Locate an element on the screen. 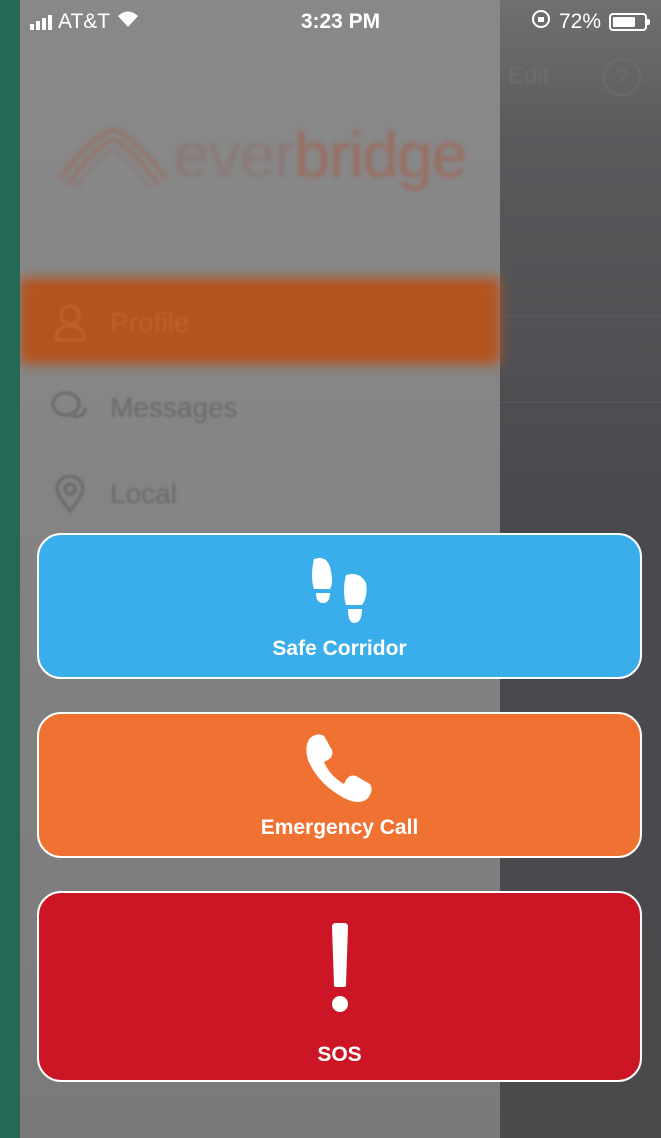 The width and height of the screenshot is (661, 1138). emergency-call-button: Emergency Call is located at coordinates (339, 785).